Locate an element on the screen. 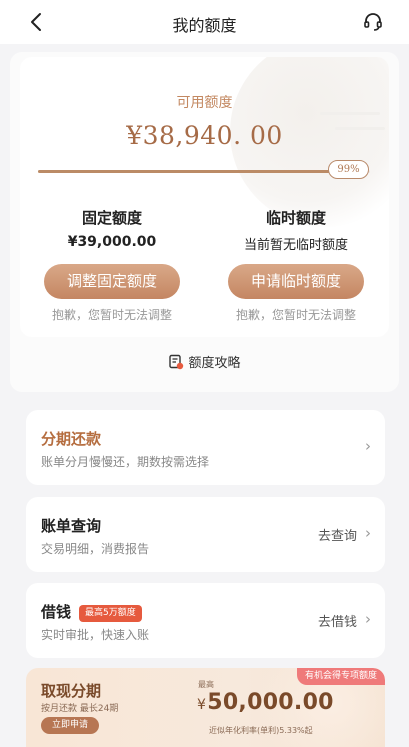  installment-repayment-card: 分期还款 账单分月慢慢还，期数按需选择 › is located at coordinates (205, 447).